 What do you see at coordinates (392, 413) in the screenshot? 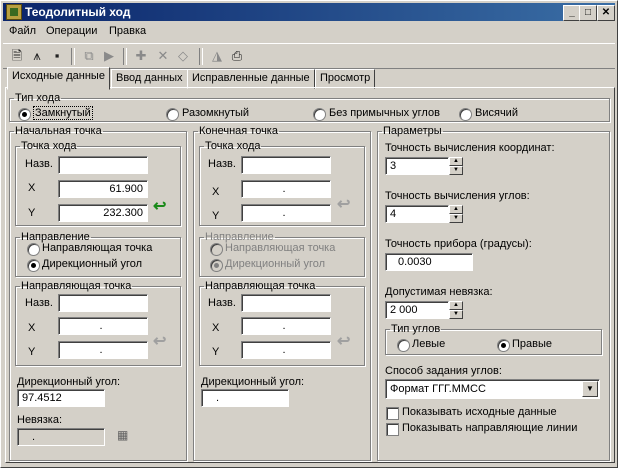
I see `show-source-checkbox` at bounding box center [392, 413].